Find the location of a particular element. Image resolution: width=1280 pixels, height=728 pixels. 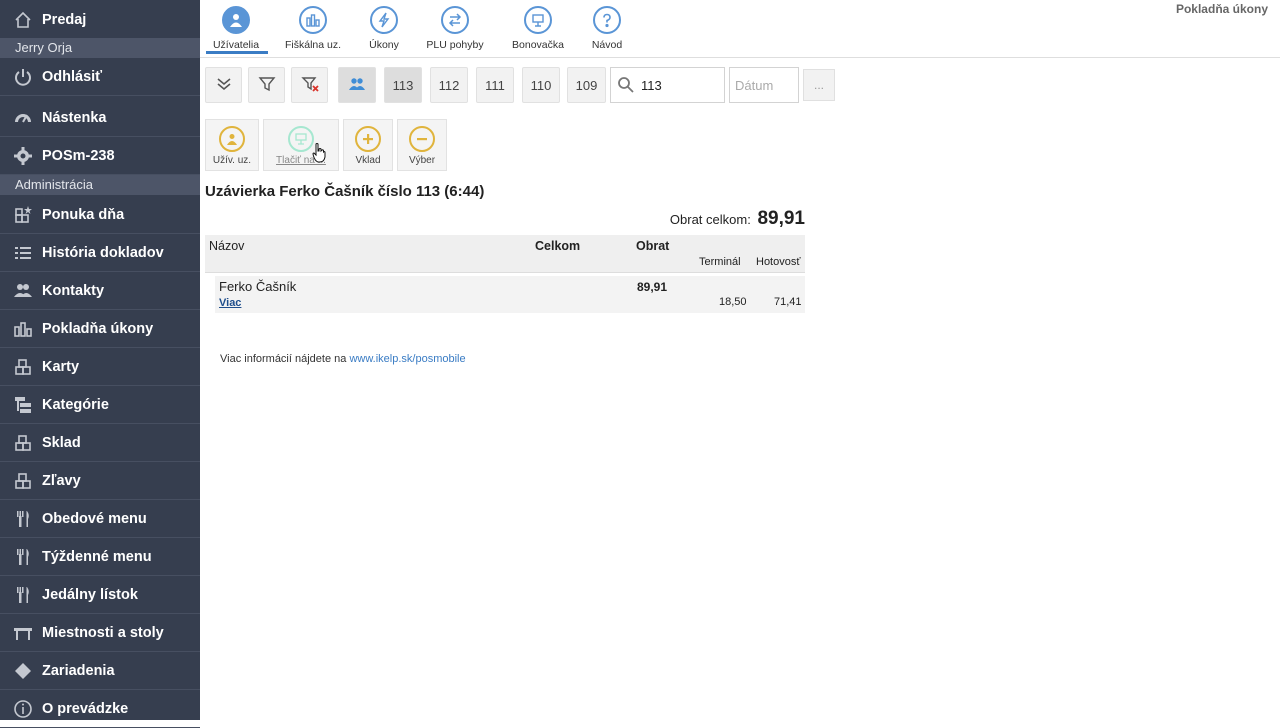

double-chevron-down-icon is located at coordinates (224, 85).